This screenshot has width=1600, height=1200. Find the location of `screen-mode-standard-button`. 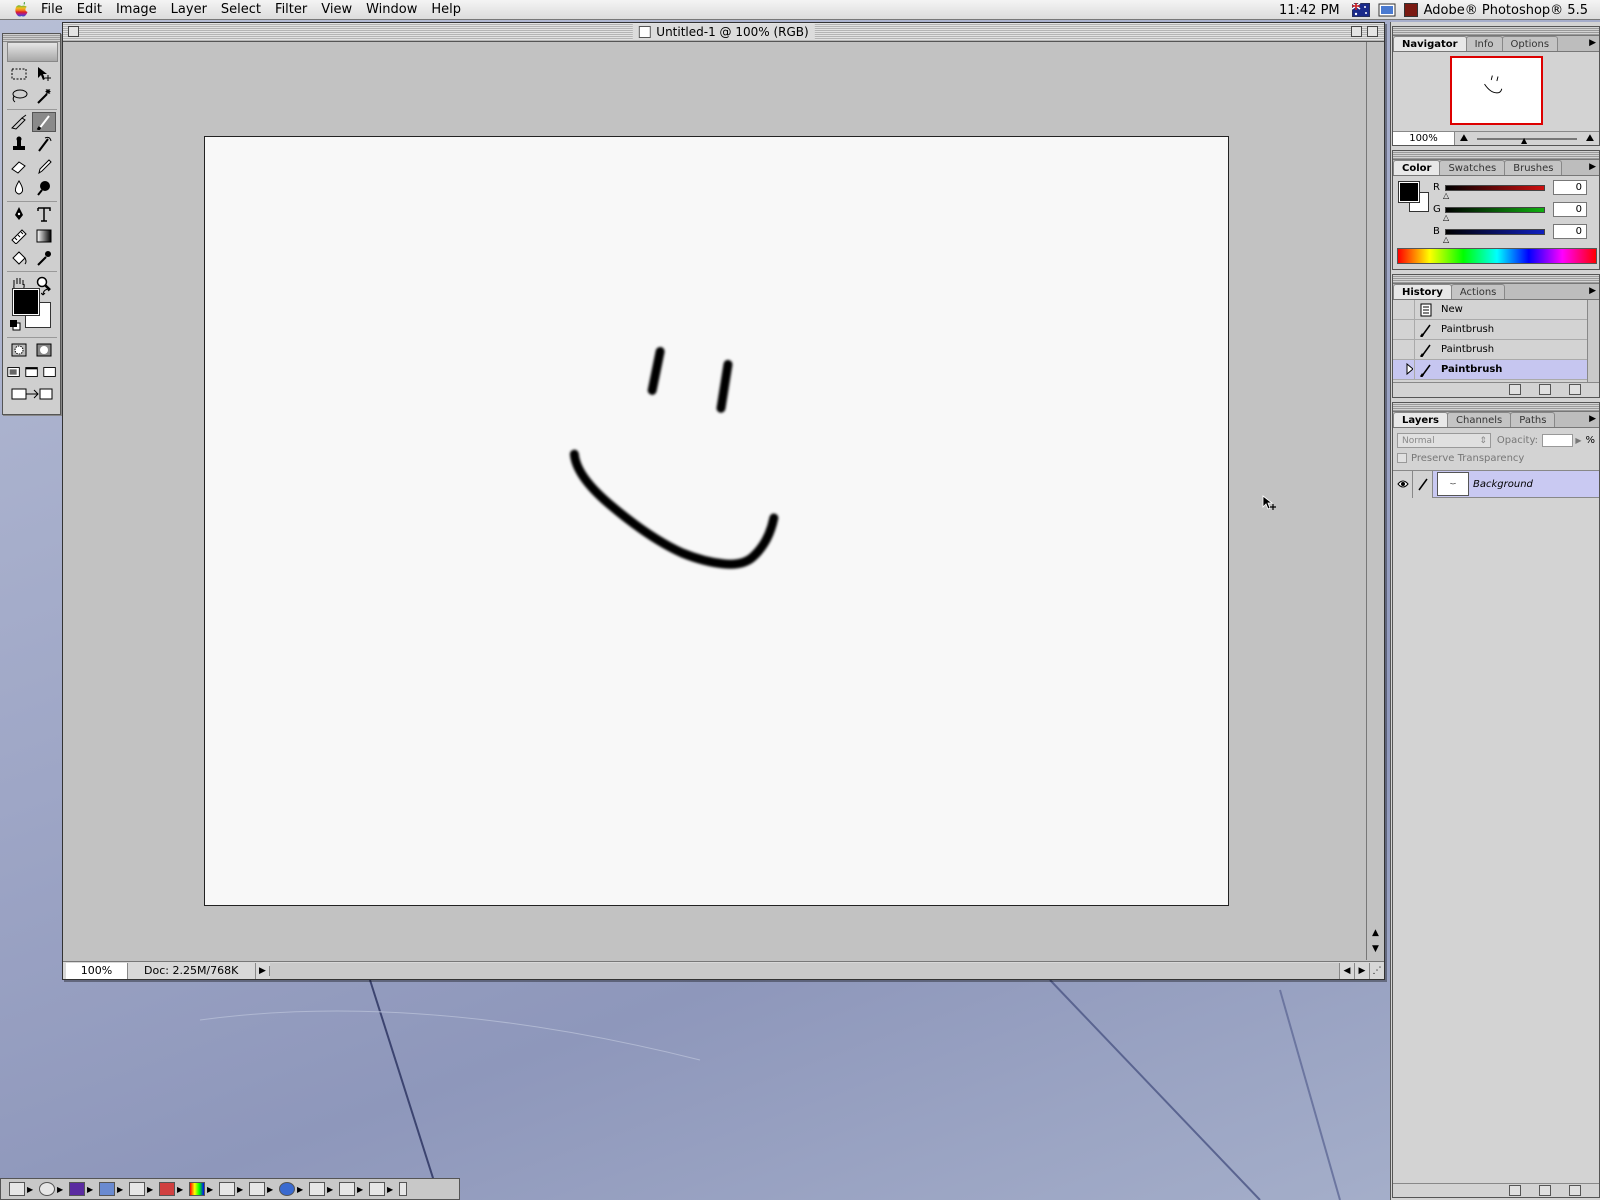

screen-mode-standard-button is located at coordinates (14, 372).